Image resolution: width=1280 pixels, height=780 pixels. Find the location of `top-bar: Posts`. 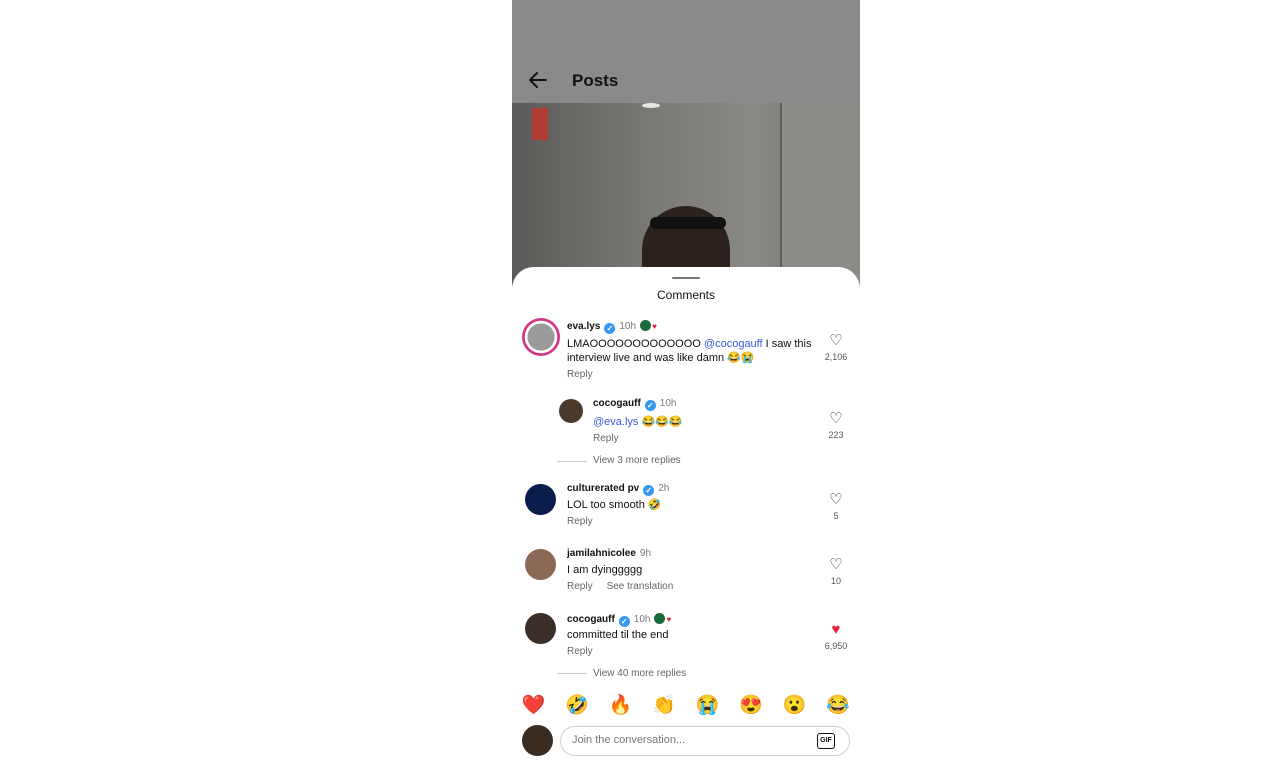

top-bar: Posts is located at coordinates (686, 51).